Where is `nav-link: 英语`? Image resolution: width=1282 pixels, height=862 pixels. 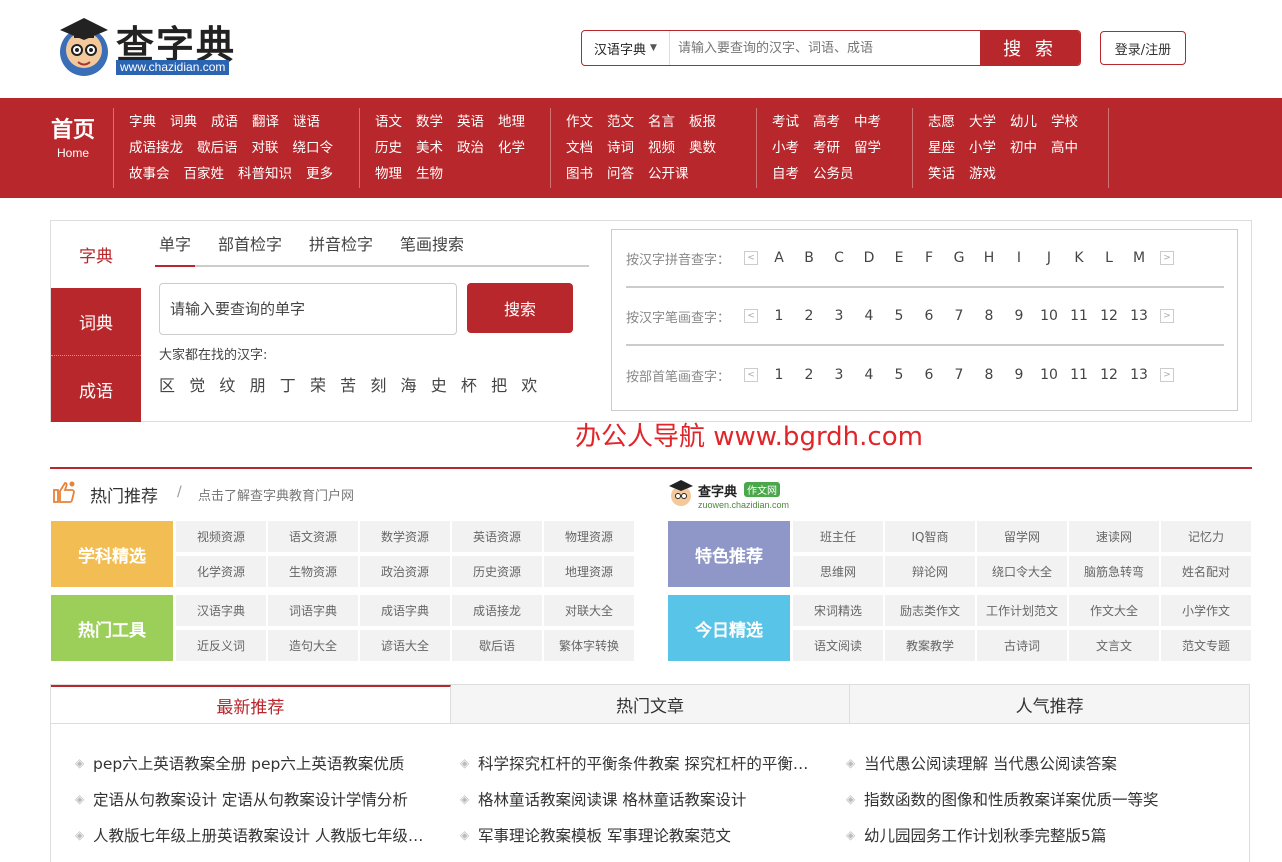 nav-link: 英语 is located at coordinates (470, 122).